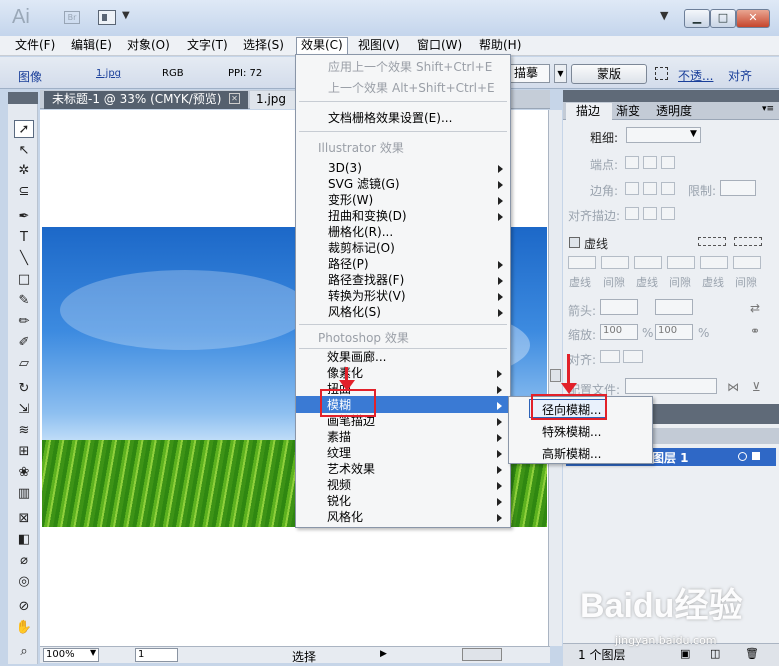 The width and height of the screenshot is (779, 666). What do you see at coordinates (24, 410) in the screenshot?
I see `scale-tool-icon: ⇲` at bounding box center [24, 410].